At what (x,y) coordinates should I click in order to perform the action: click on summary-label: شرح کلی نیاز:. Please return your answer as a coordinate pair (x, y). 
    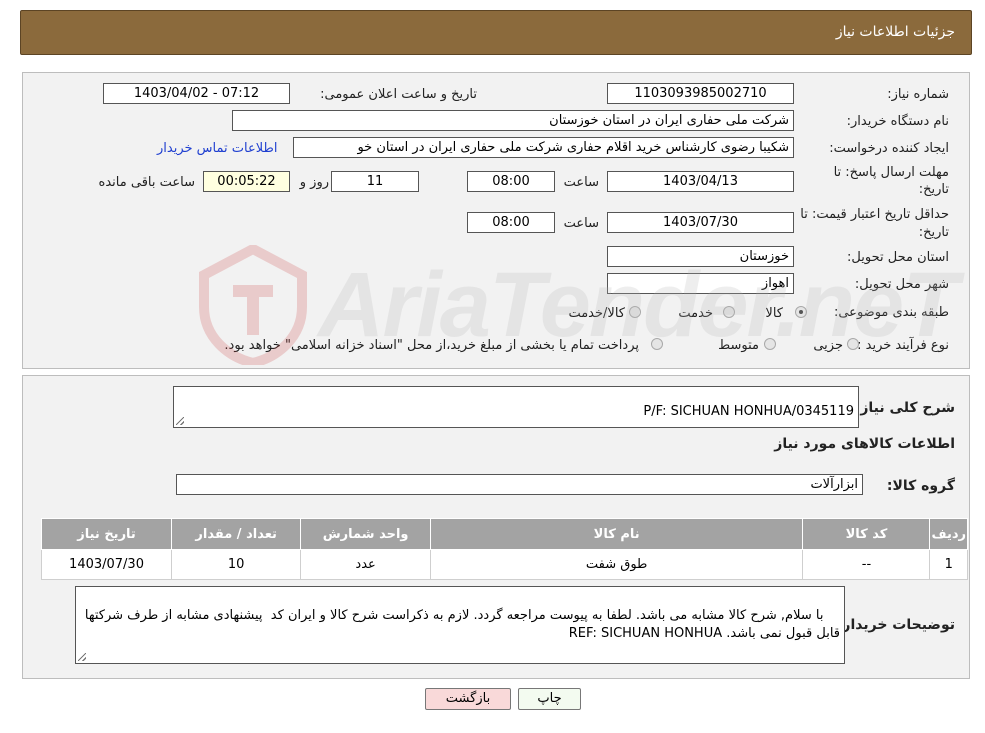
    Looking at the image, I should click on (904, 408).